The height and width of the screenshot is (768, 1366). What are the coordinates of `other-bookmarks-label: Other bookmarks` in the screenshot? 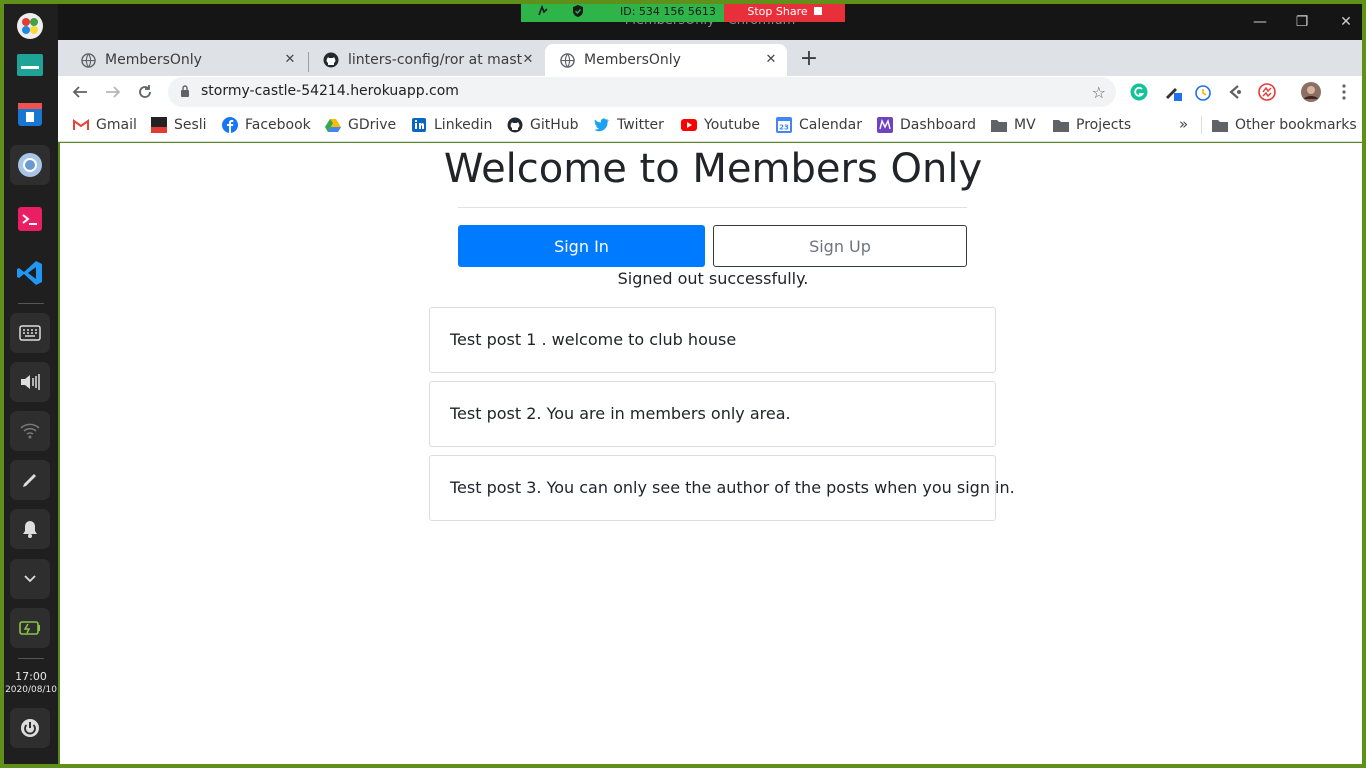 It's located at (1296, 125).